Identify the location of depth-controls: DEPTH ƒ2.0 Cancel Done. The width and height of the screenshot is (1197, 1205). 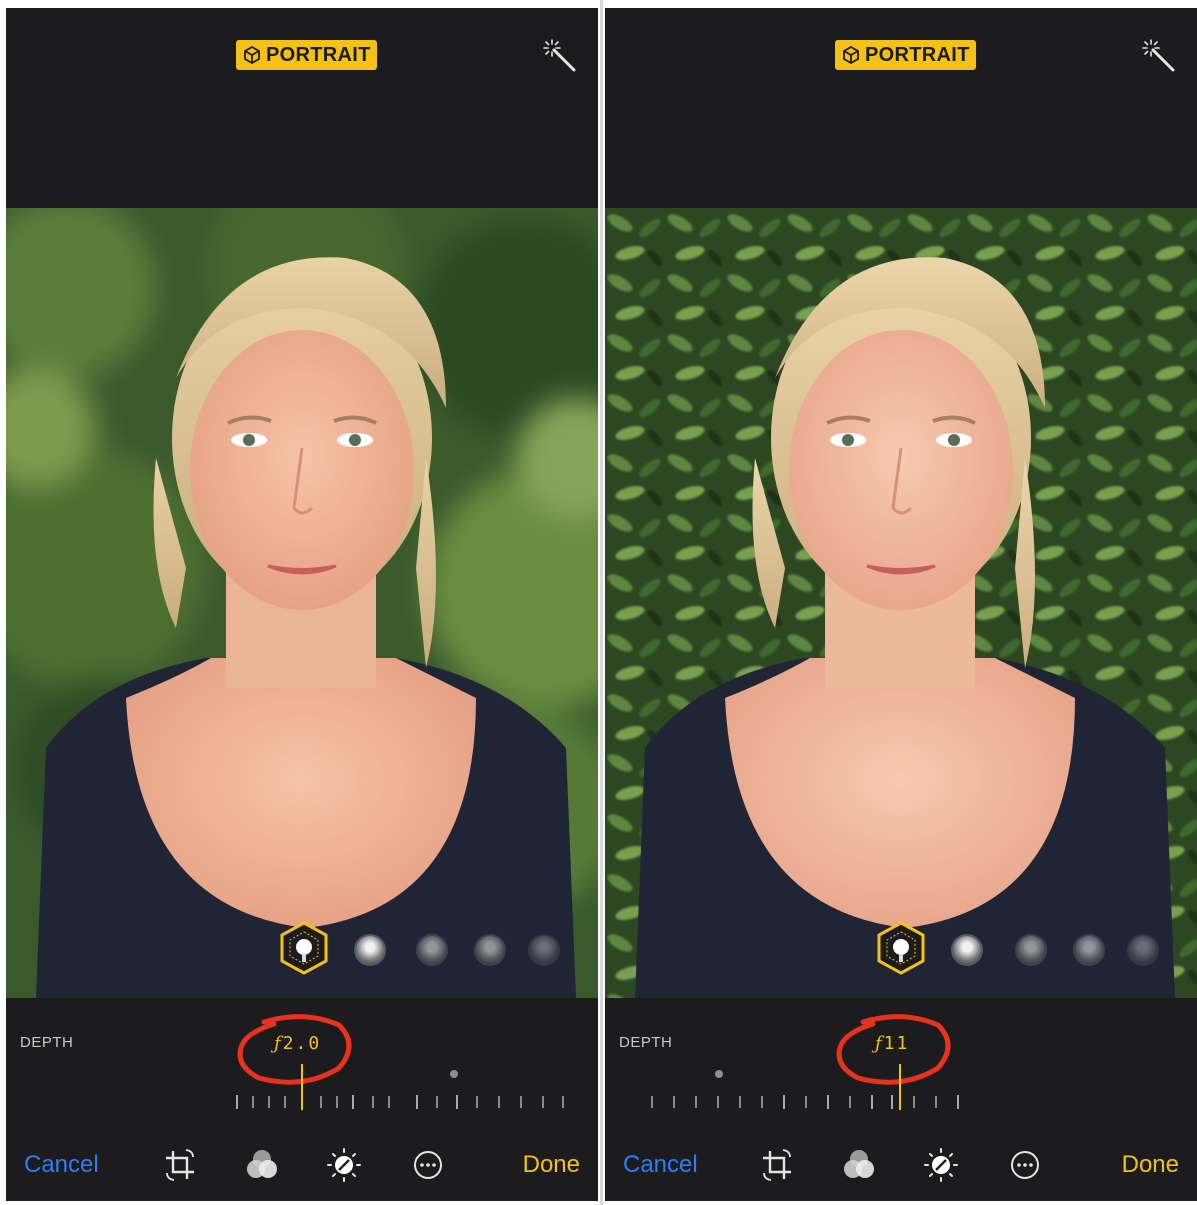
(302, 1099).